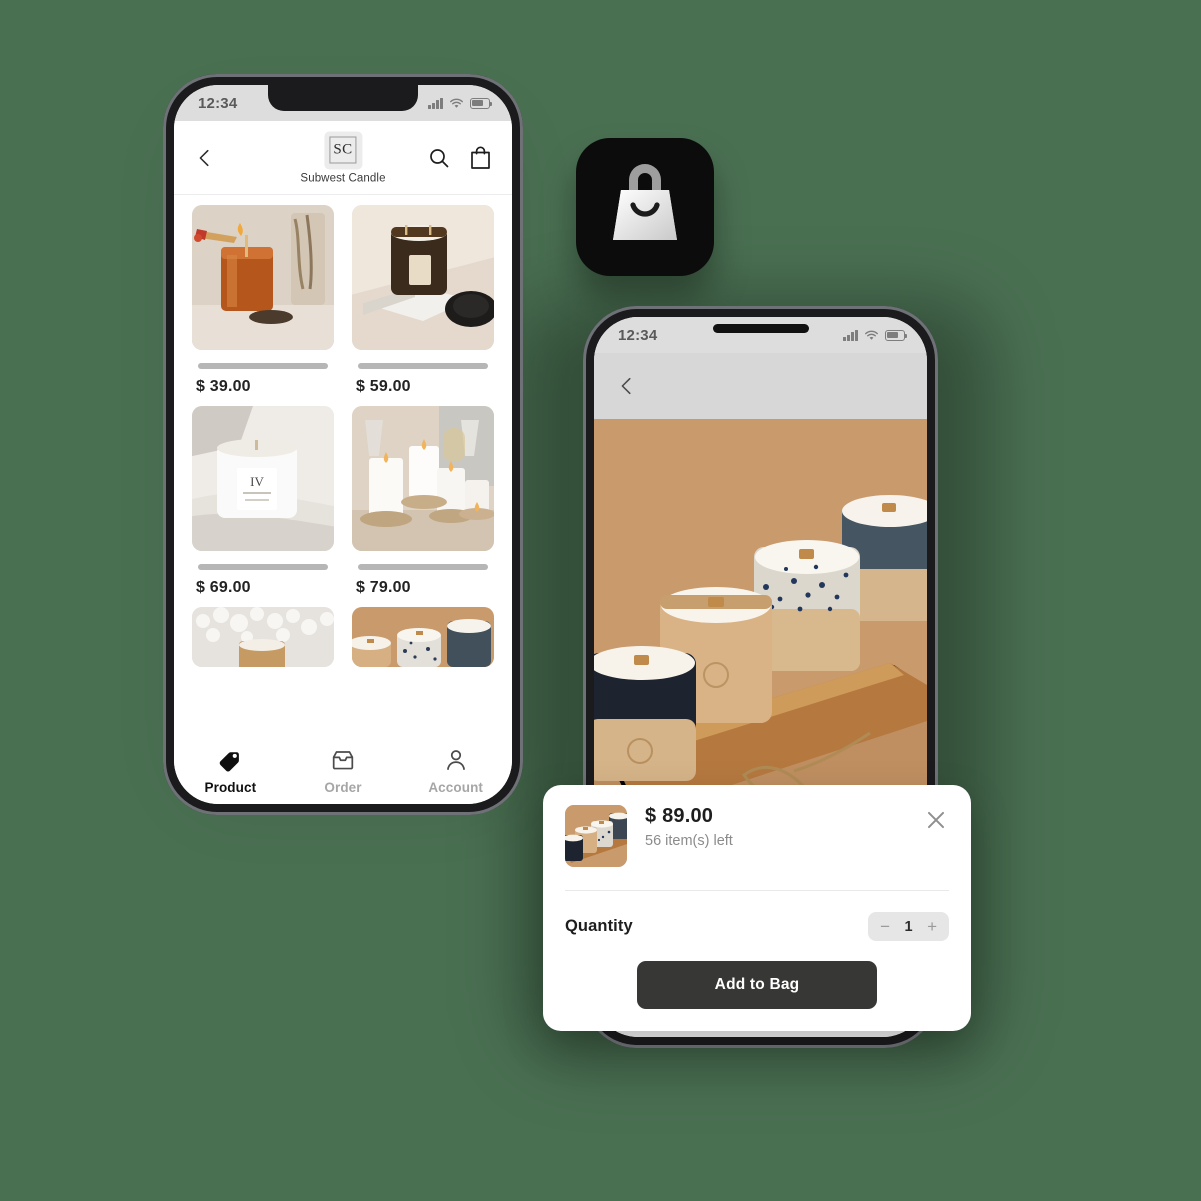 This screenshot has width=1201, height=1201. I want to click on brand-logo-text: SC, so click(343, 150).